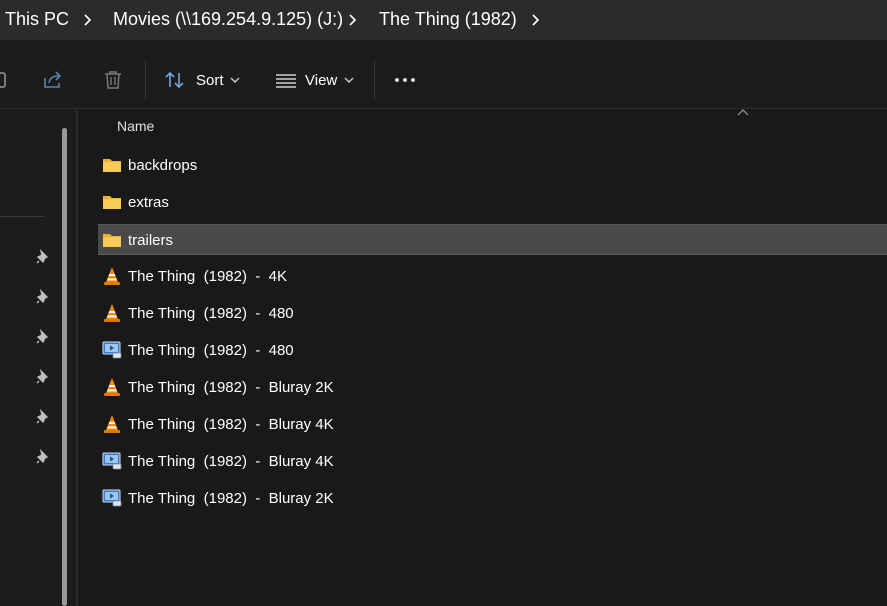 The height and width of the screenshot is (606, 887). What do you see at coordinates (207, 276) in the screenshot?
I see `file-name: The Thing (1982) - 4K` at bounding box center [207, 276].